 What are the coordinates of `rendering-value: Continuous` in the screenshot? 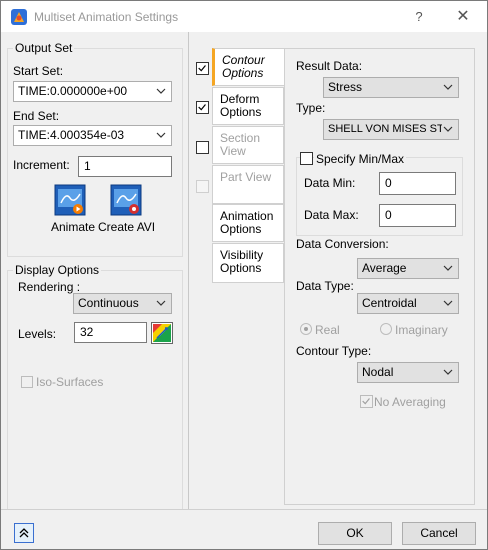 It's located at (108, 303).